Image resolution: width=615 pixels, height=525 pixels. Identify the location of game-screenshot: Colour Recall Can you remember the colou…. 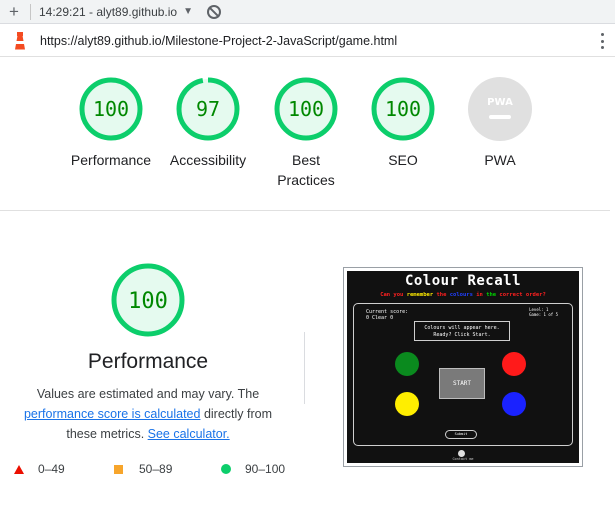
(463, 367).